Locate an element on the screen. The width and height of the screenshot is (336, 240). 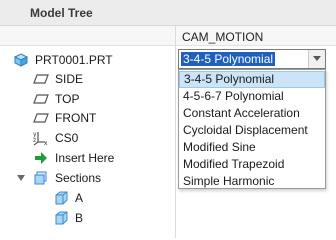
tree-item-sections: Sections is located at coordinates (67, 178).